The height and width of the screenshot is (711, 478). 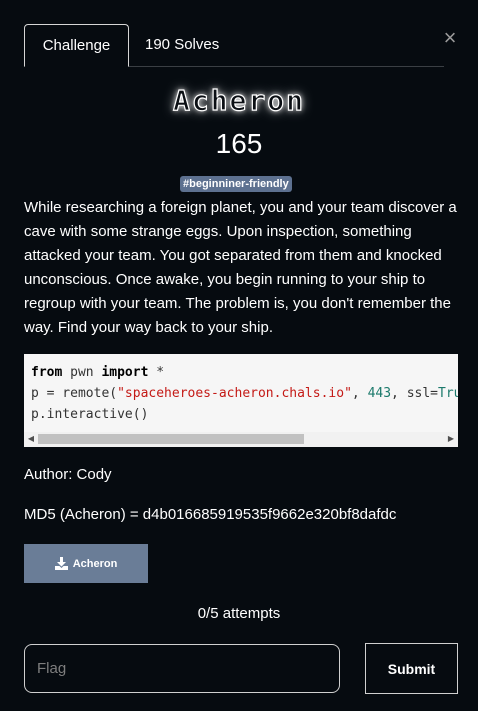 I want to click on attempts-counter: 0/5 attempts, so click(x=239, y=613).